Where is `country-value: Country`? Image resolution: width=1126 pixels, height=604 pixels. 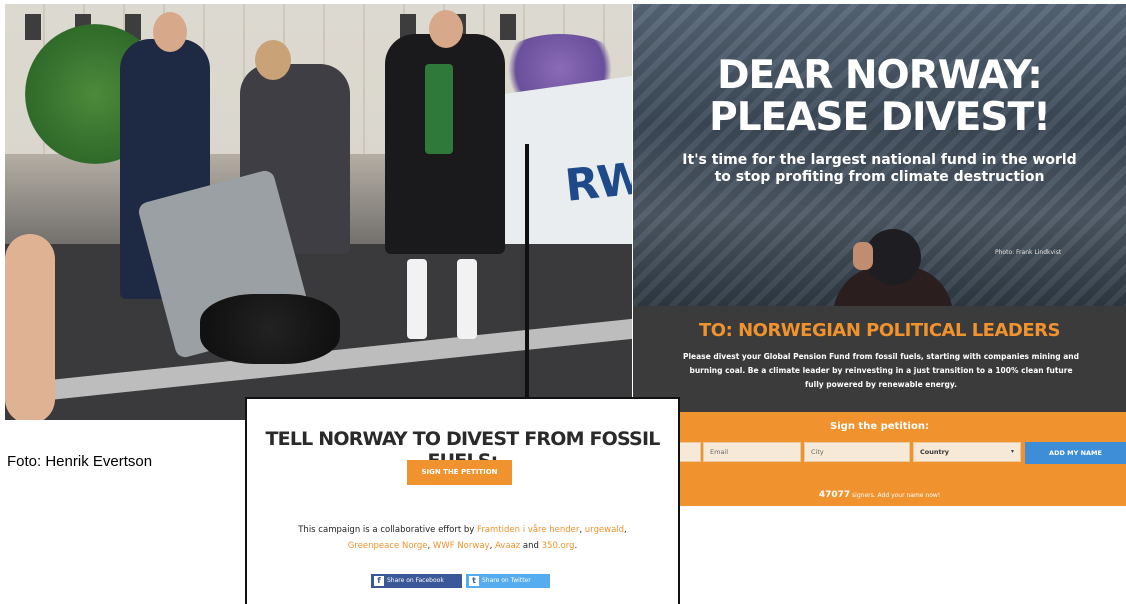
country-value: Country is located at coordinates (935, 452).